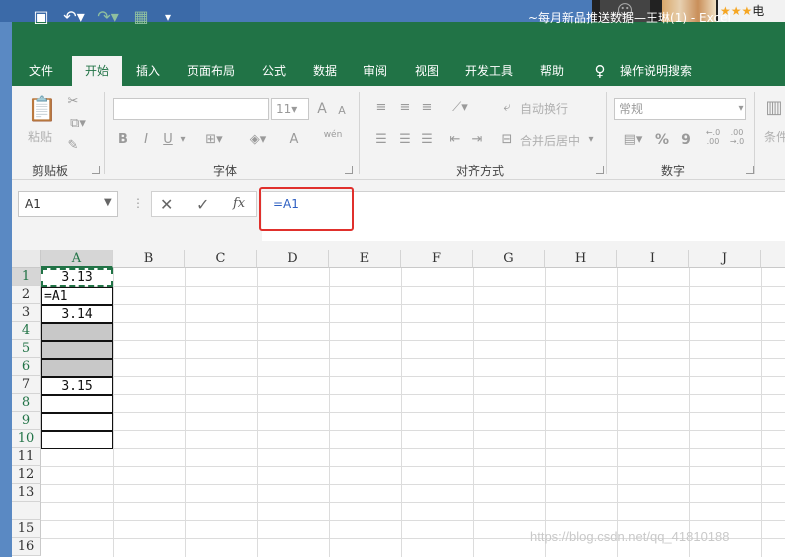  Describe the element at coordinates (774, 108) in the screenshot. I see `conditional-formatting-icon: ▥` at that location.